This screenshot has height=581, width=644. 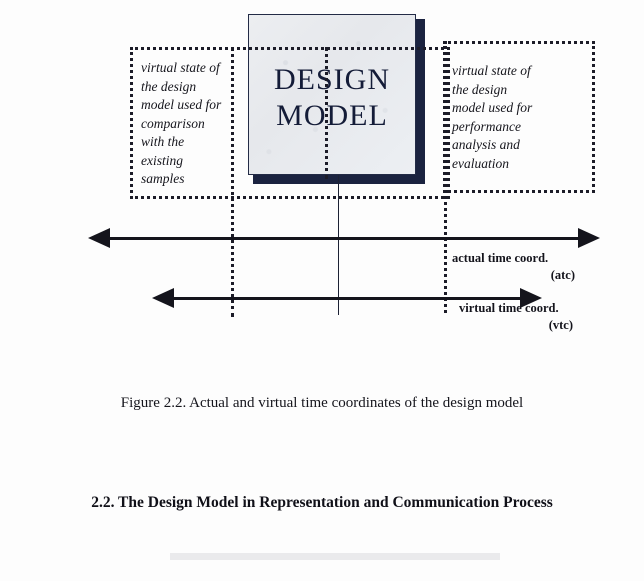 I want to click on virtual-time-axis-abbr: (vtc), so click(x=560, y=325).